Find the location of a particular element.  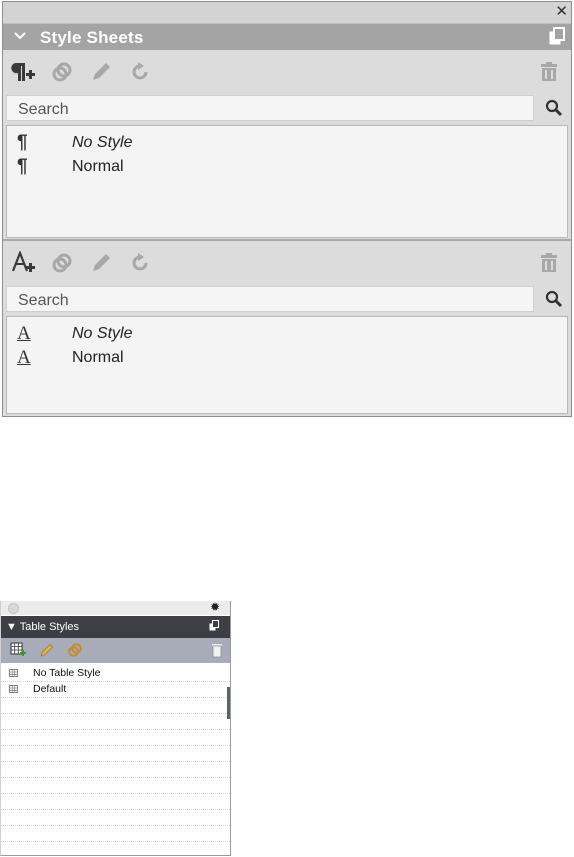

list-item: A Normal is located at coordinates (287, 359).